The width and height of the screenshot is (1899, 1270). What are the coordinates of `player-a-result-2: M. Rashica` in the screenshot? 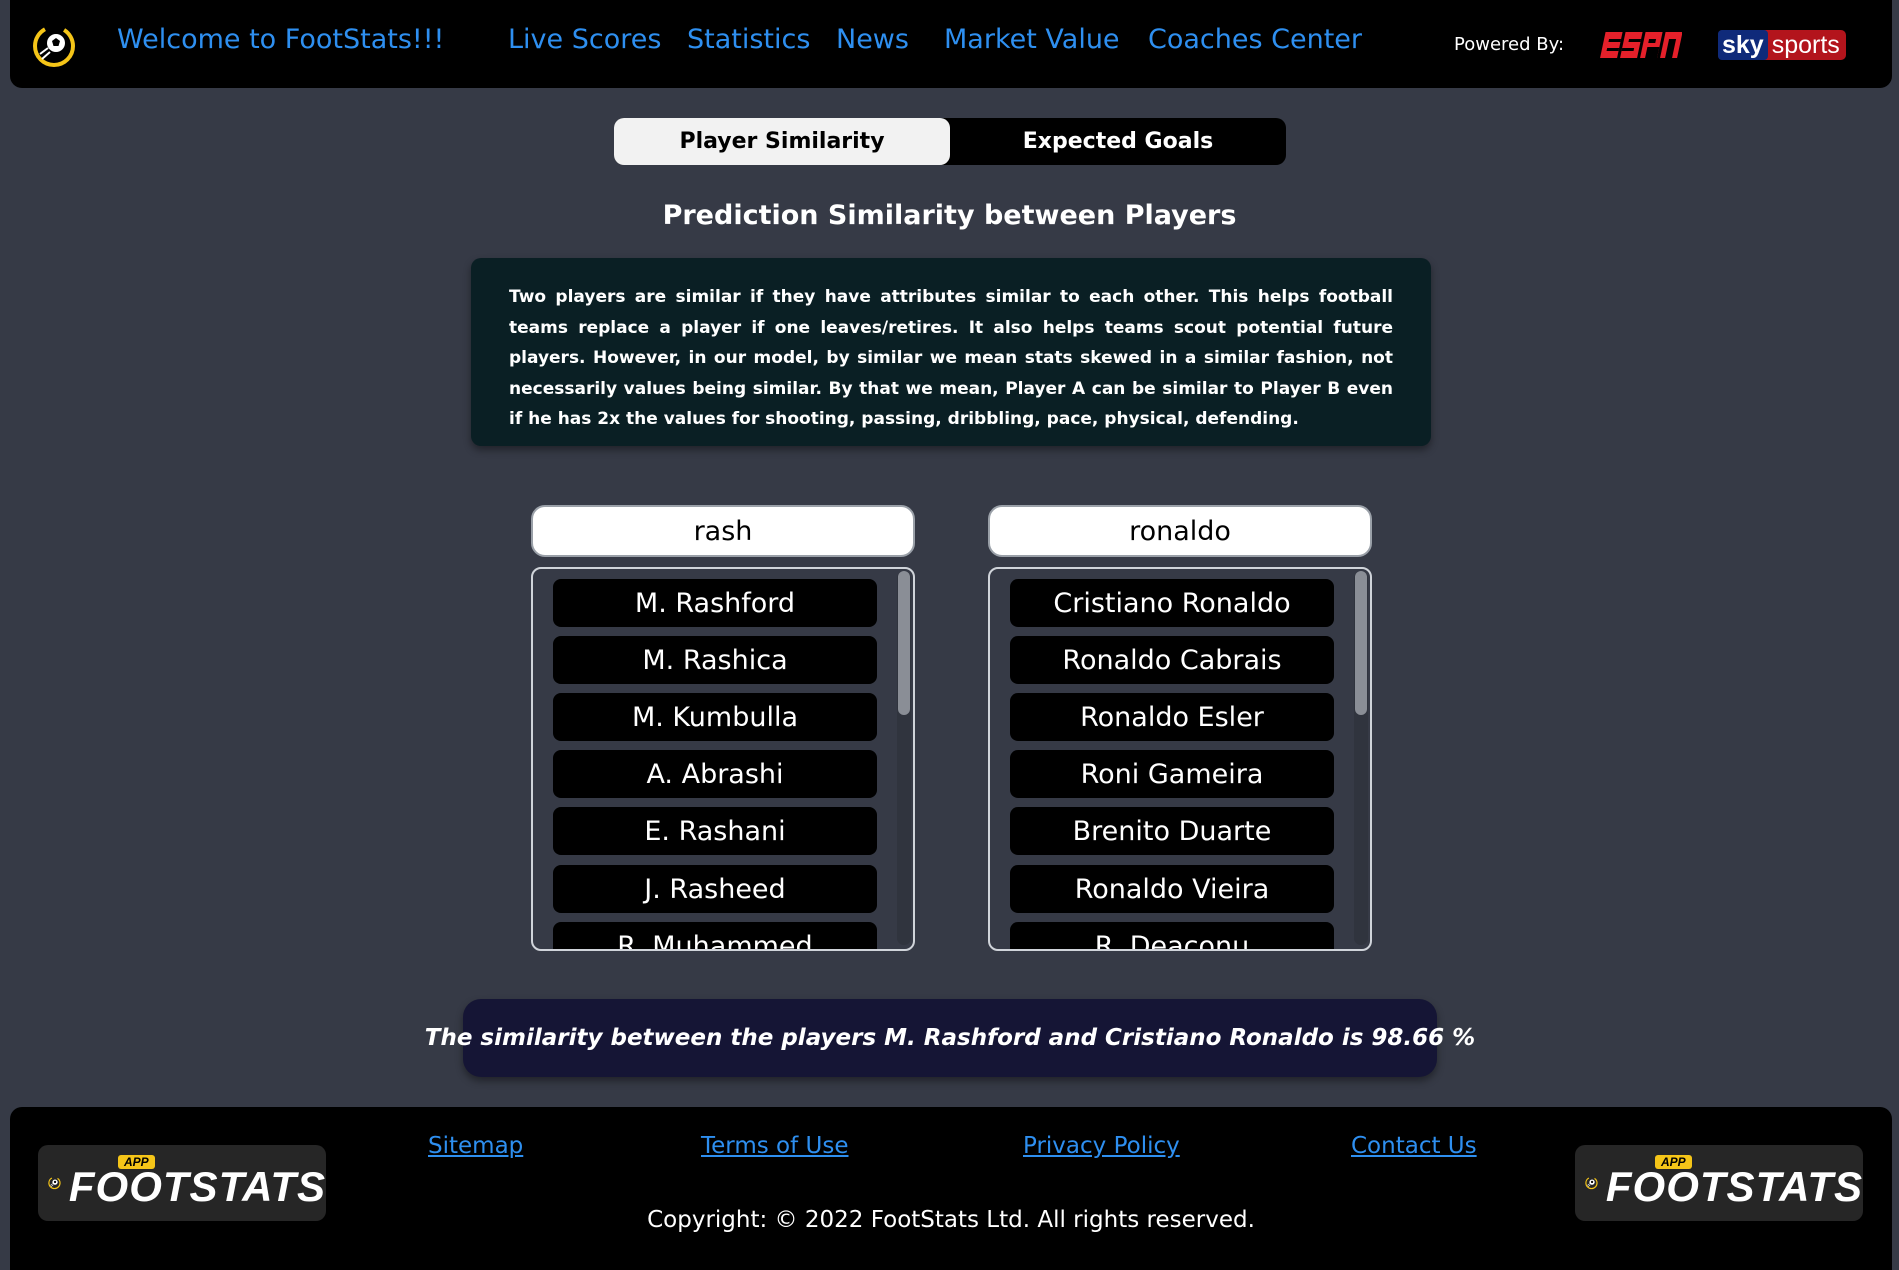 It's located at (715, 660).